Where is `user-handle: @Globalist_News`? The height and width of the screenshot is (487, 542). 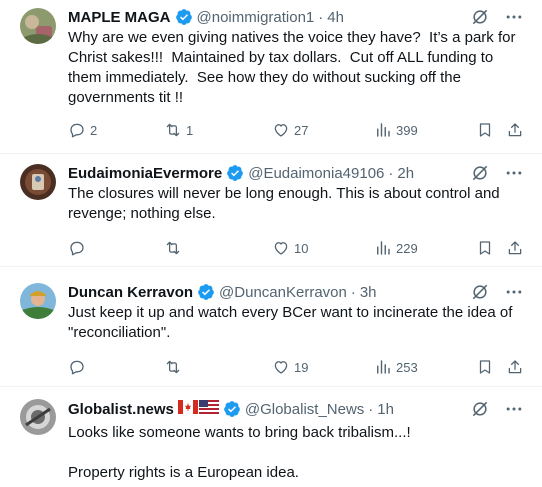
user-handle: @Globalist_News is located at coordinates (304, 409).